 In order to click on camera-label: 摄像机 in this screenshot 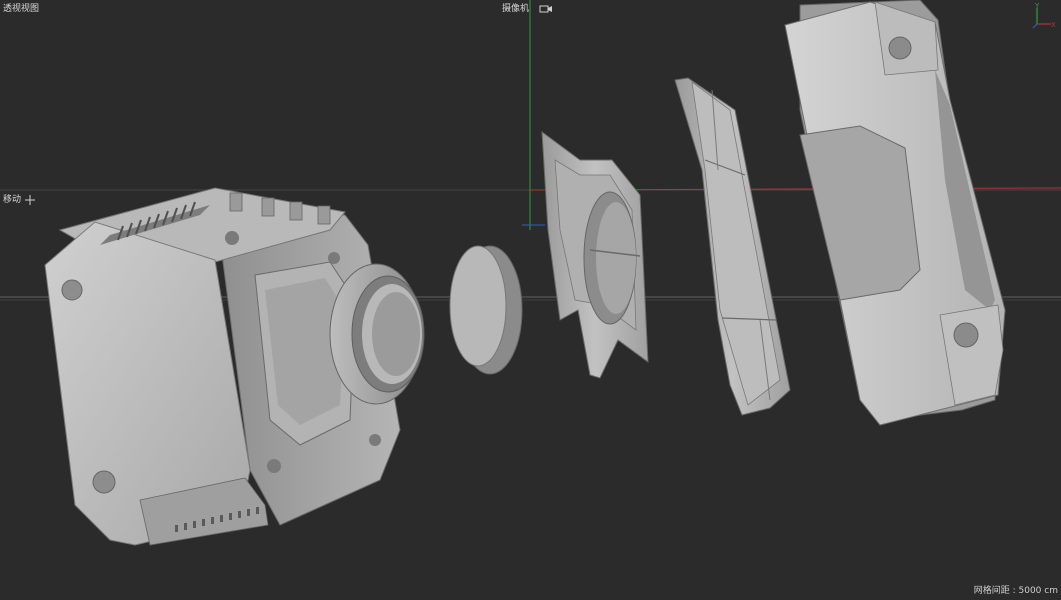, I will do `click(516, 9)`.